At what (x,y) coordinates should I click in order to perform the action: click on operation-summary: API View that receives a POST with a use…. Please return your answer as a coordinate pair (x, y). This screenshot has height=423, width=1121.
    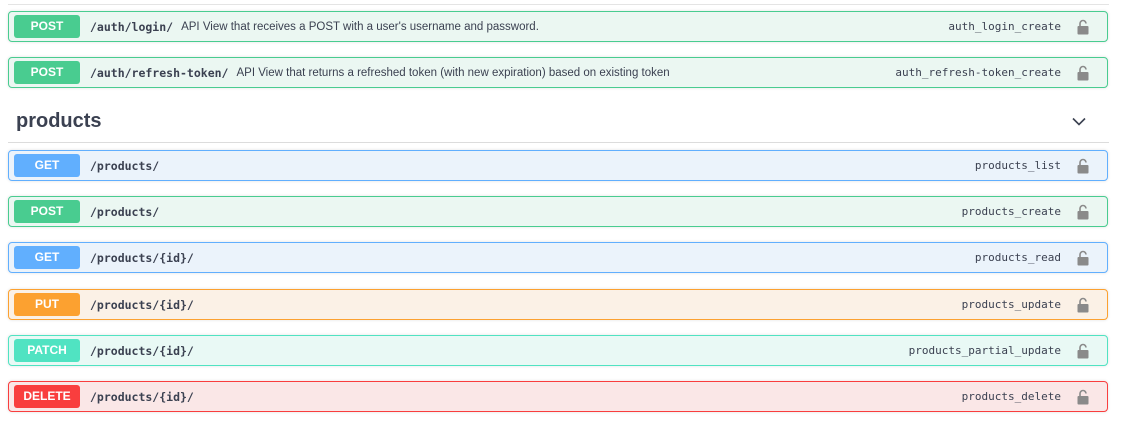
    Looking at the image, I should click on (360, 26).